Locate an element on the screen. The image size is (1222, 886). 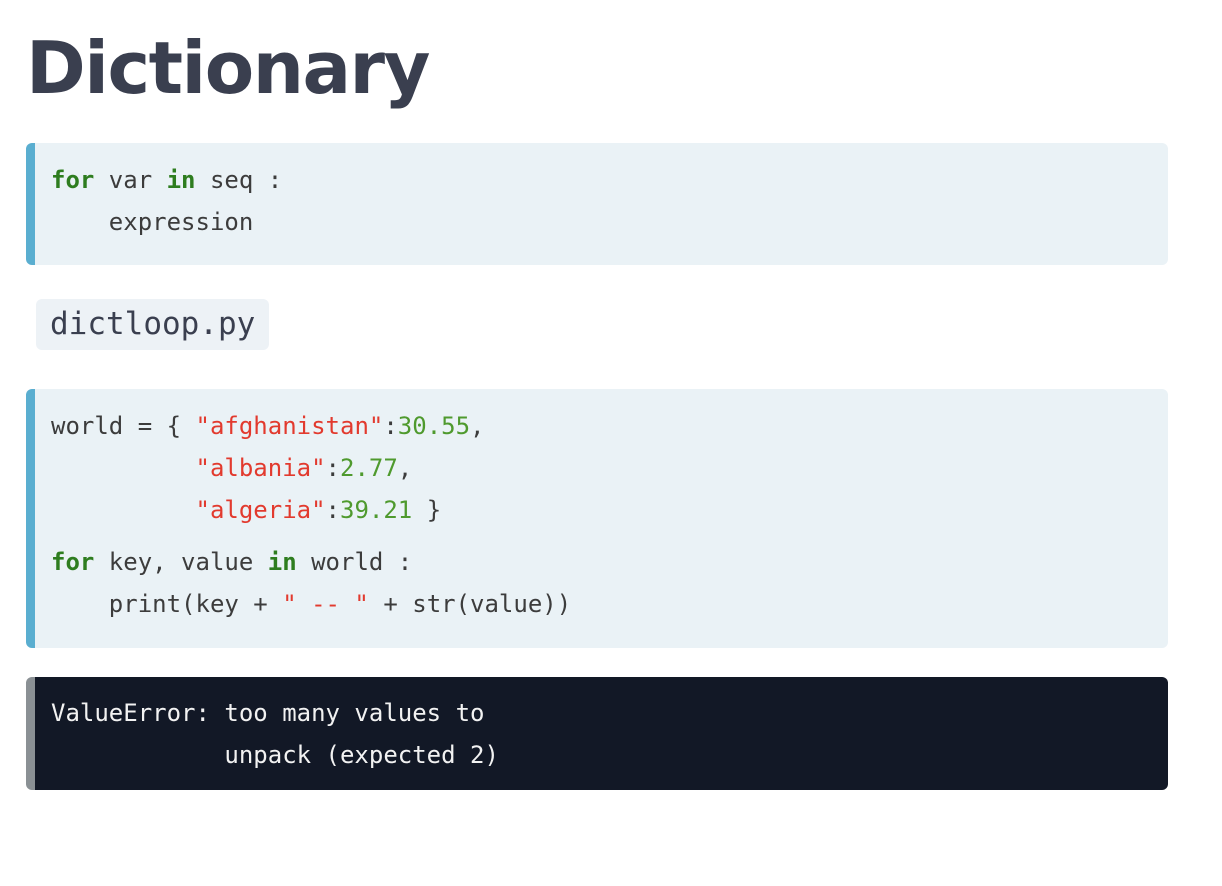
code-text: world = { is located at coordinates (123, 426).